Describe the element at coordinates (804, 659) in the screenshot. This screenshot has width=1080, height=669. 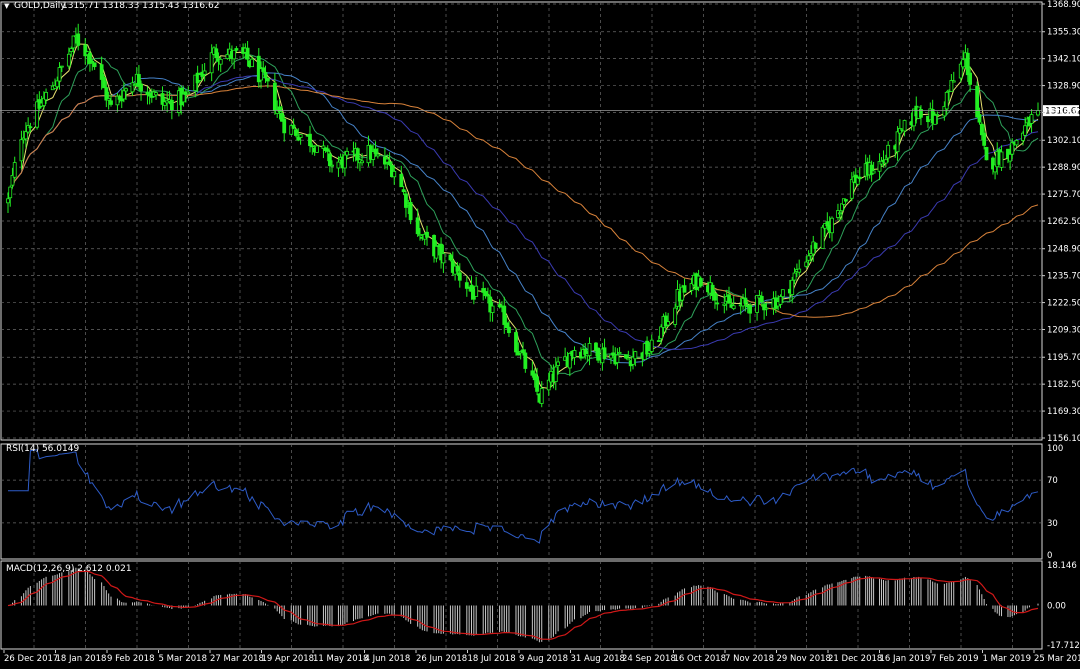
I see `time-axis-label: 29 Nov 2018` at that location.